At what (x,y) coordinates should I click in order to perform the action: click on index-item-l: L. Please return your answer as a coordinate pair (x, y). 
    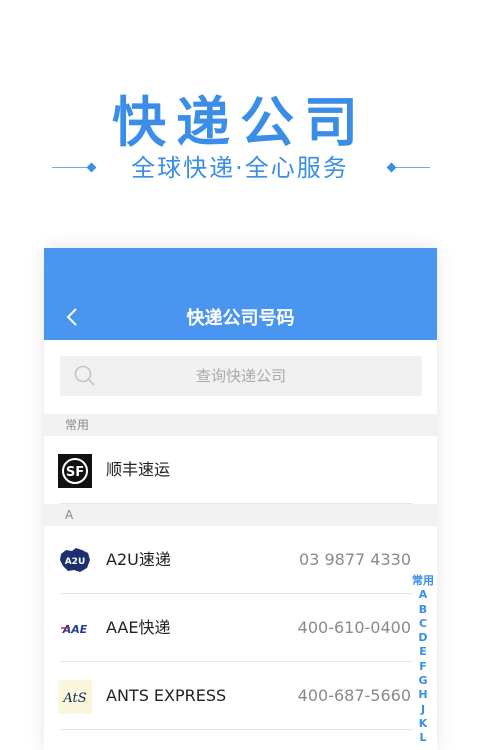
    Looking at the image, I should click on (422, 738).